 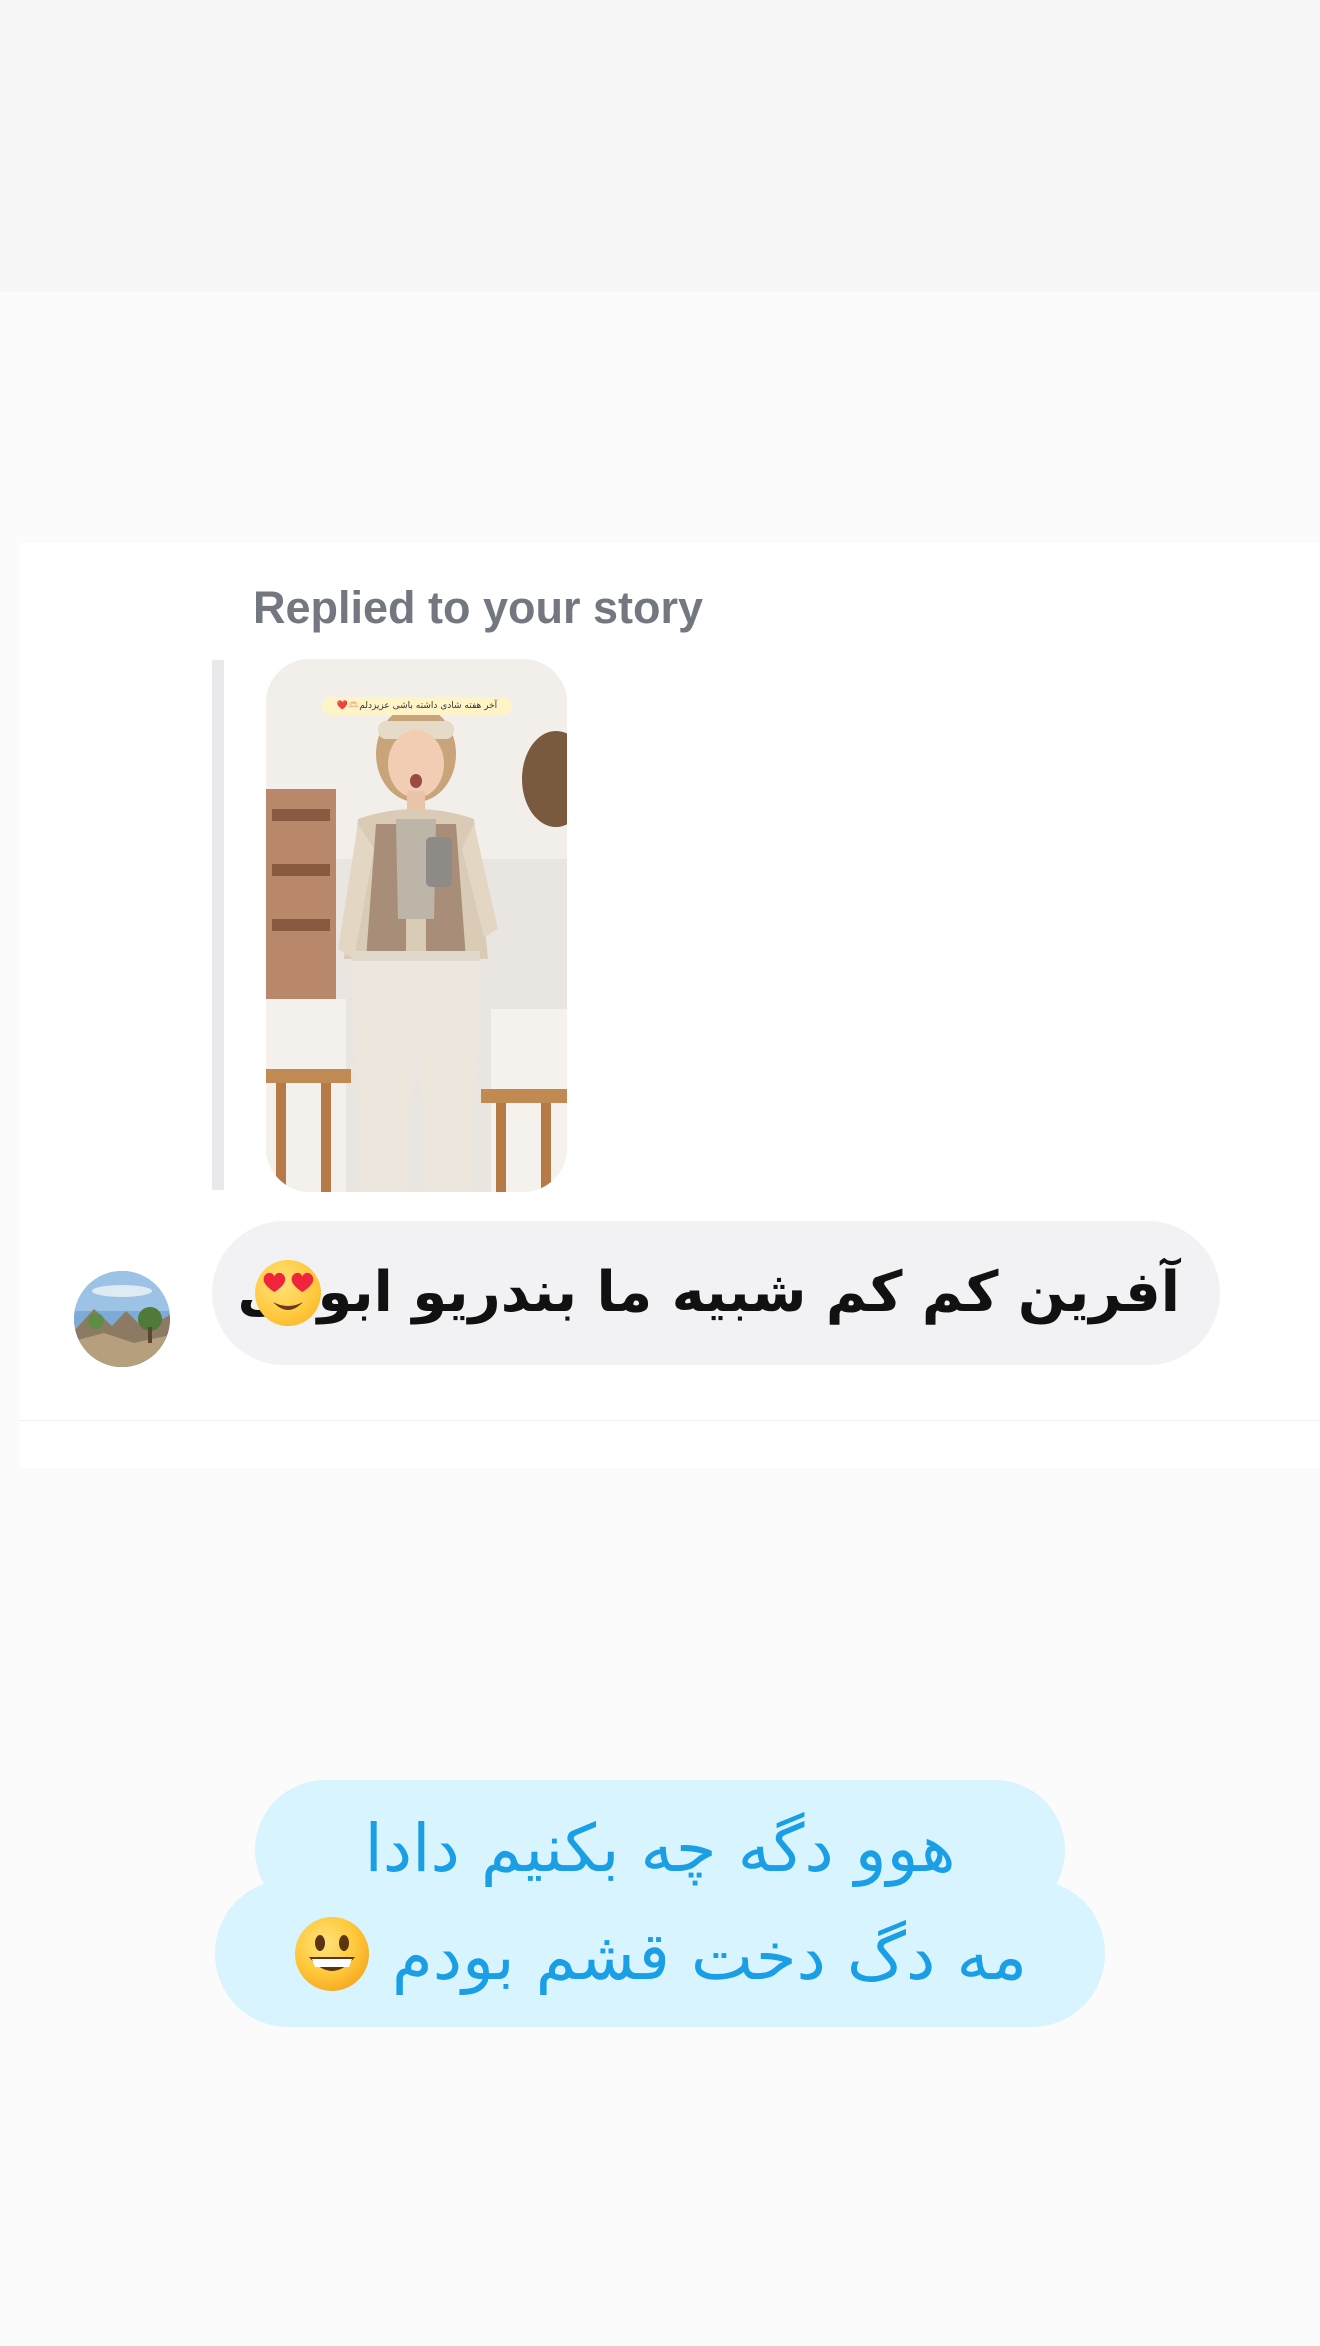 What do you see at coordinates (478, 607) in the screenshot?
I see `replied-to-story-label: Replied to your story` at bounding box center [478, 607].